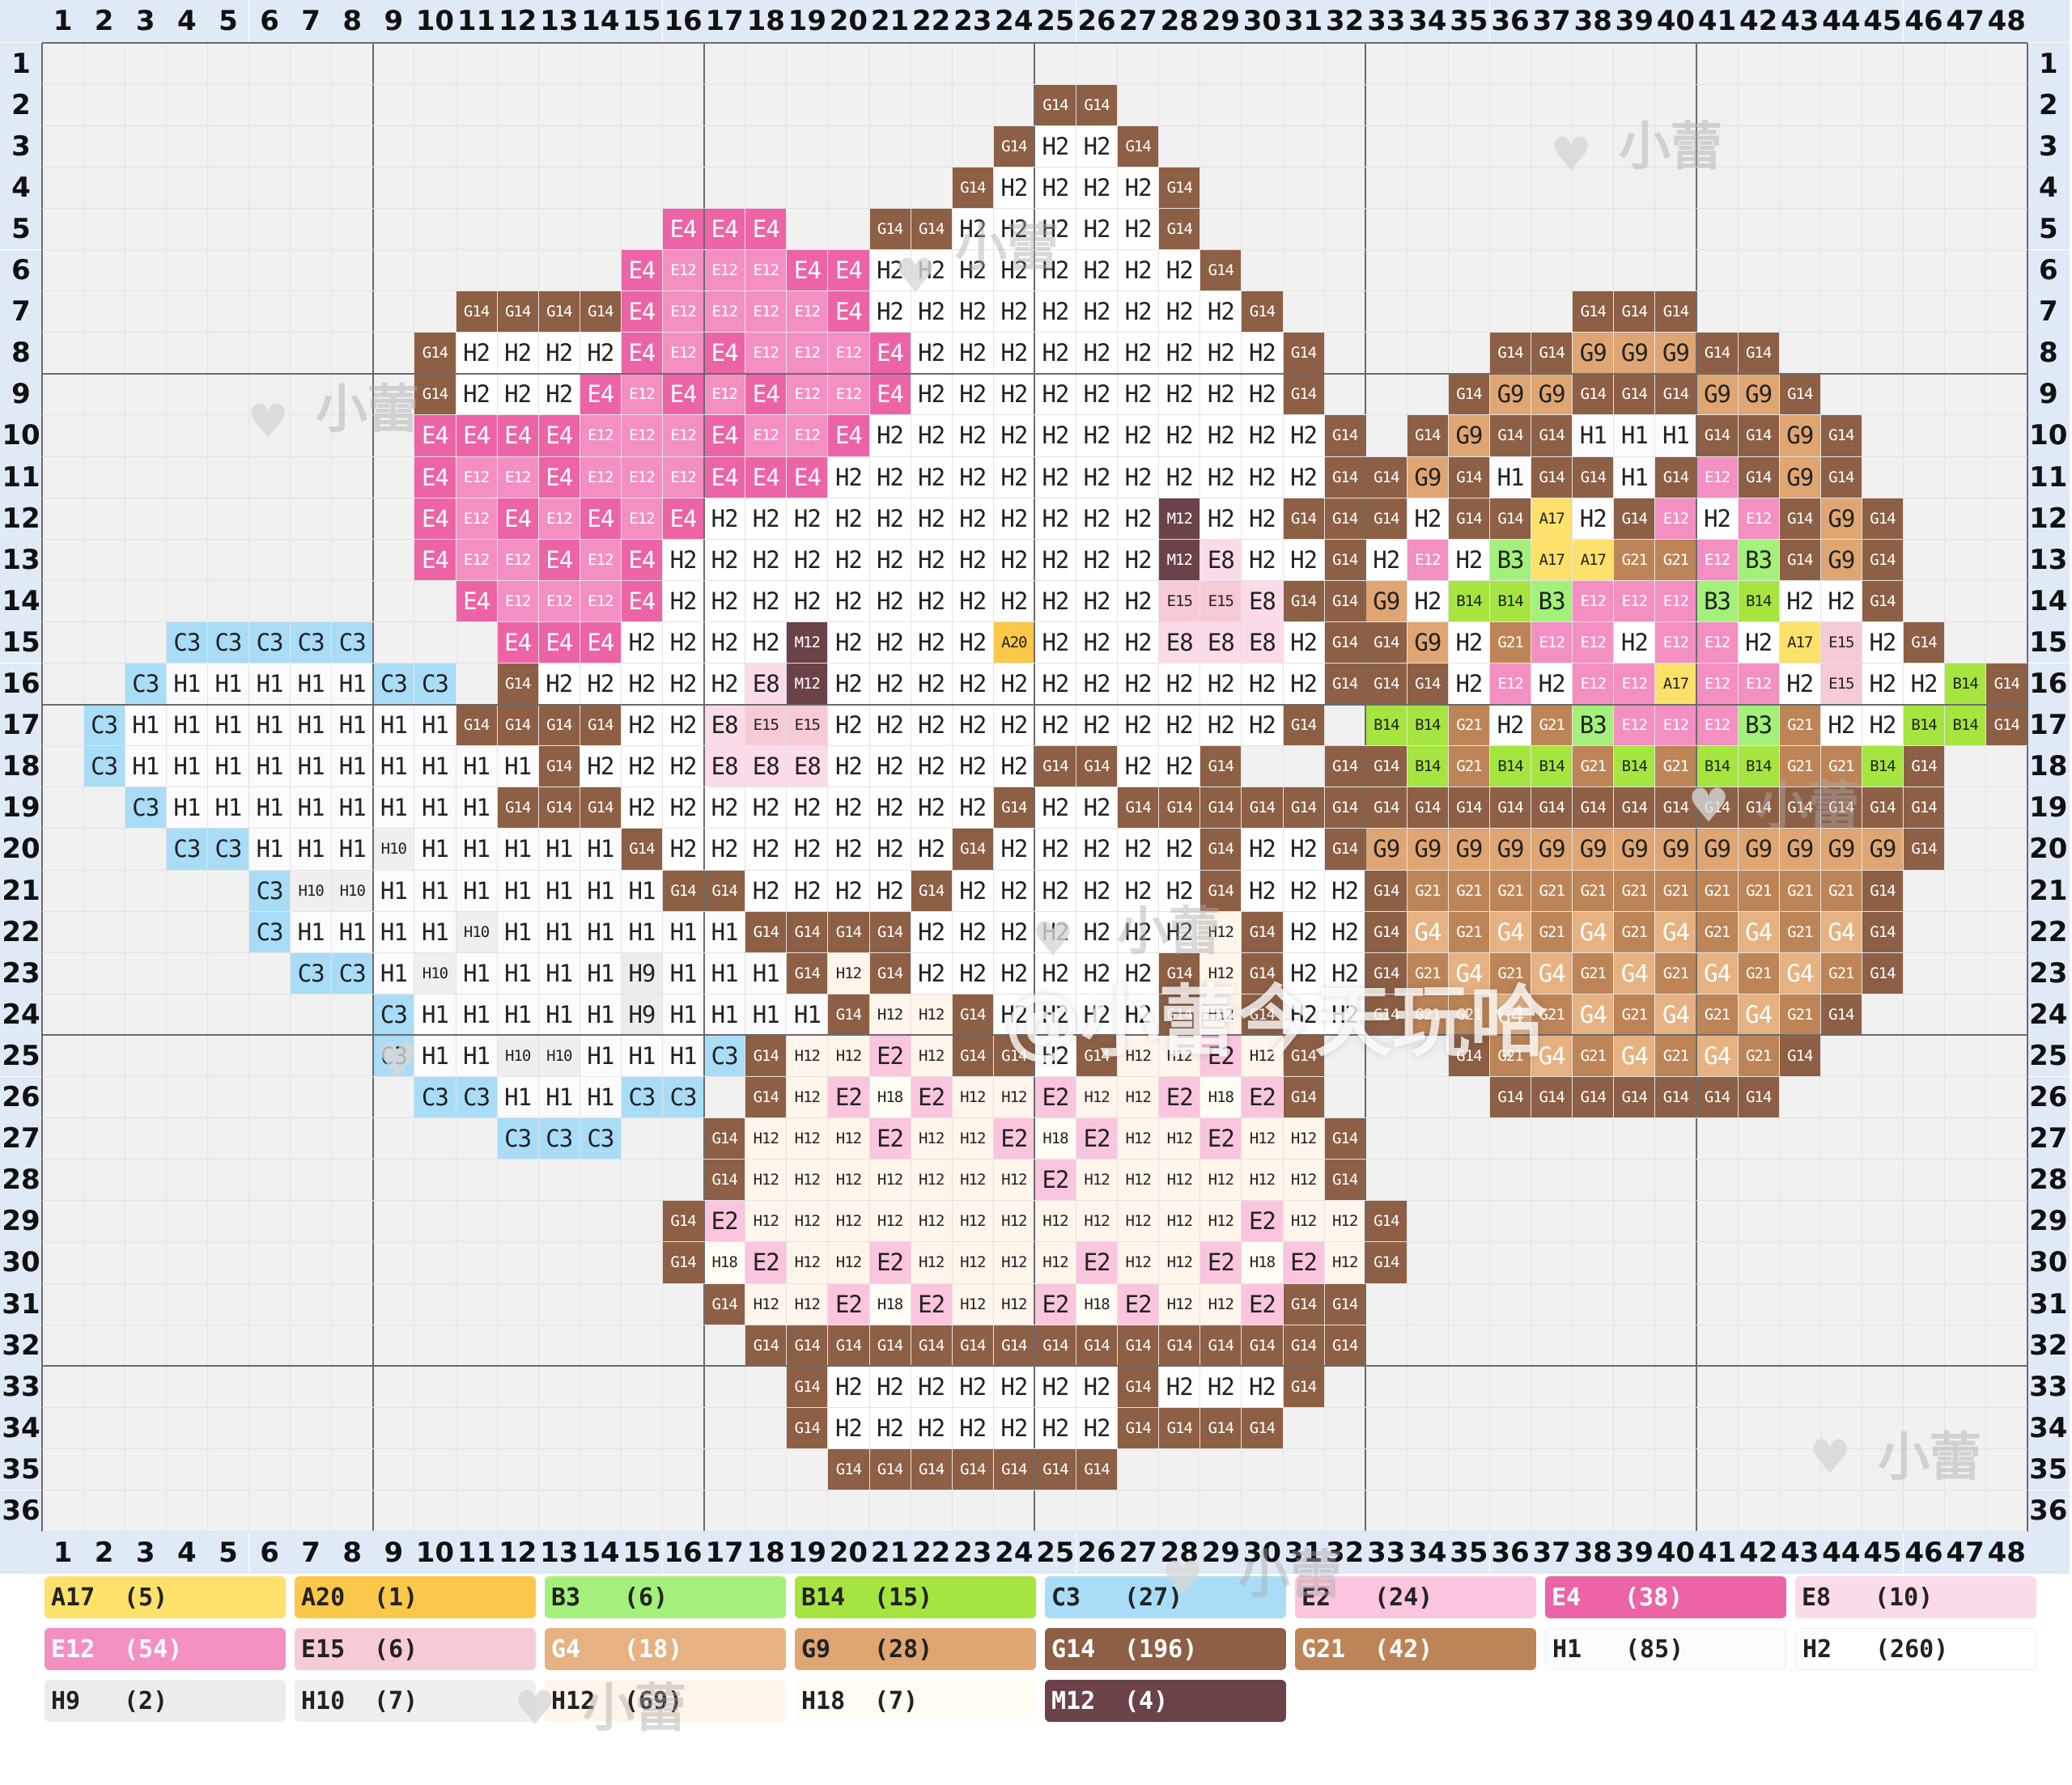  Describe the element at coordinates (2048, 1346) in the screenshot. I see `row-header-right: 32` at that location.